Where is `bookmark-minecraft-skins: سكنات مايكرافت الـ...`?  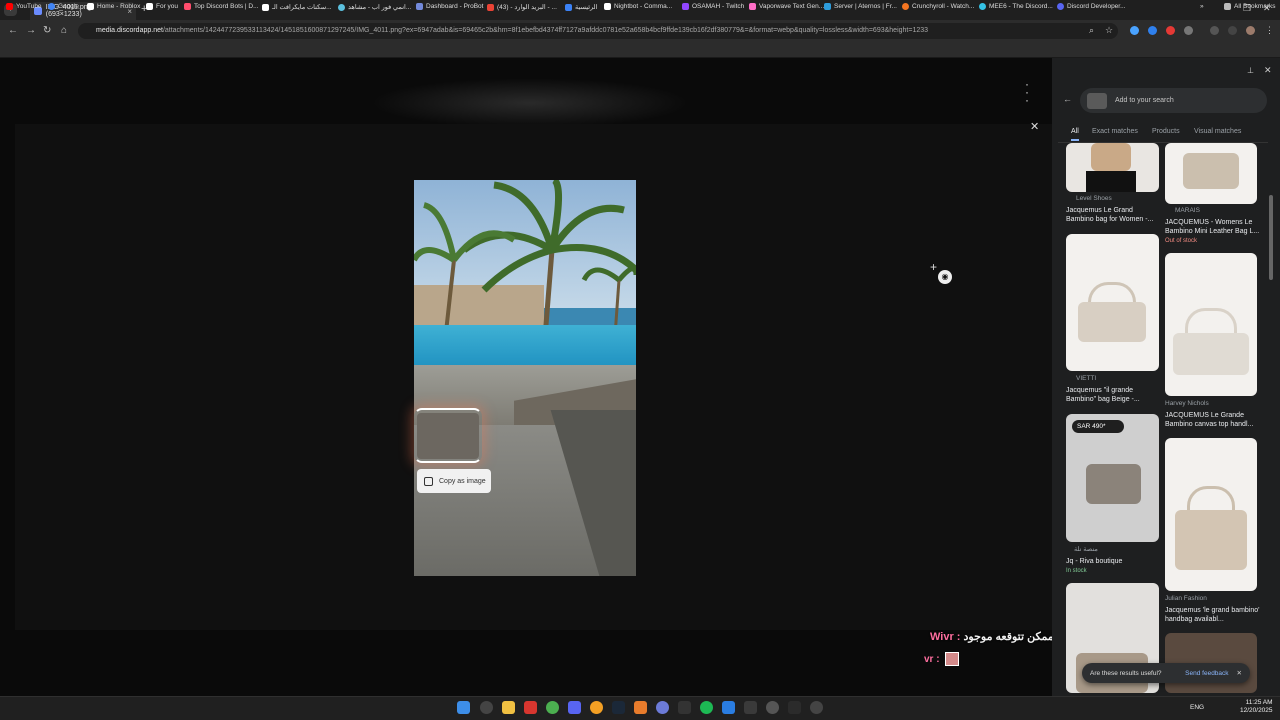
bookmark-minecraft-skins: سكنات مايكرافت الـ... is located at coordinates (297, 7).